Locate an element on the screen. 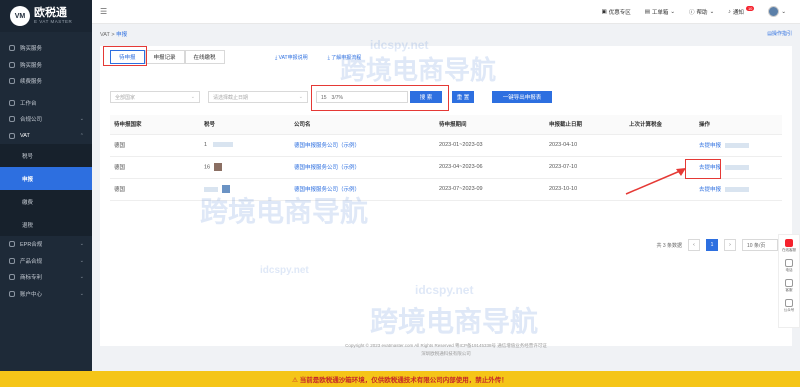  avatar is located at coordinates (774, 11).